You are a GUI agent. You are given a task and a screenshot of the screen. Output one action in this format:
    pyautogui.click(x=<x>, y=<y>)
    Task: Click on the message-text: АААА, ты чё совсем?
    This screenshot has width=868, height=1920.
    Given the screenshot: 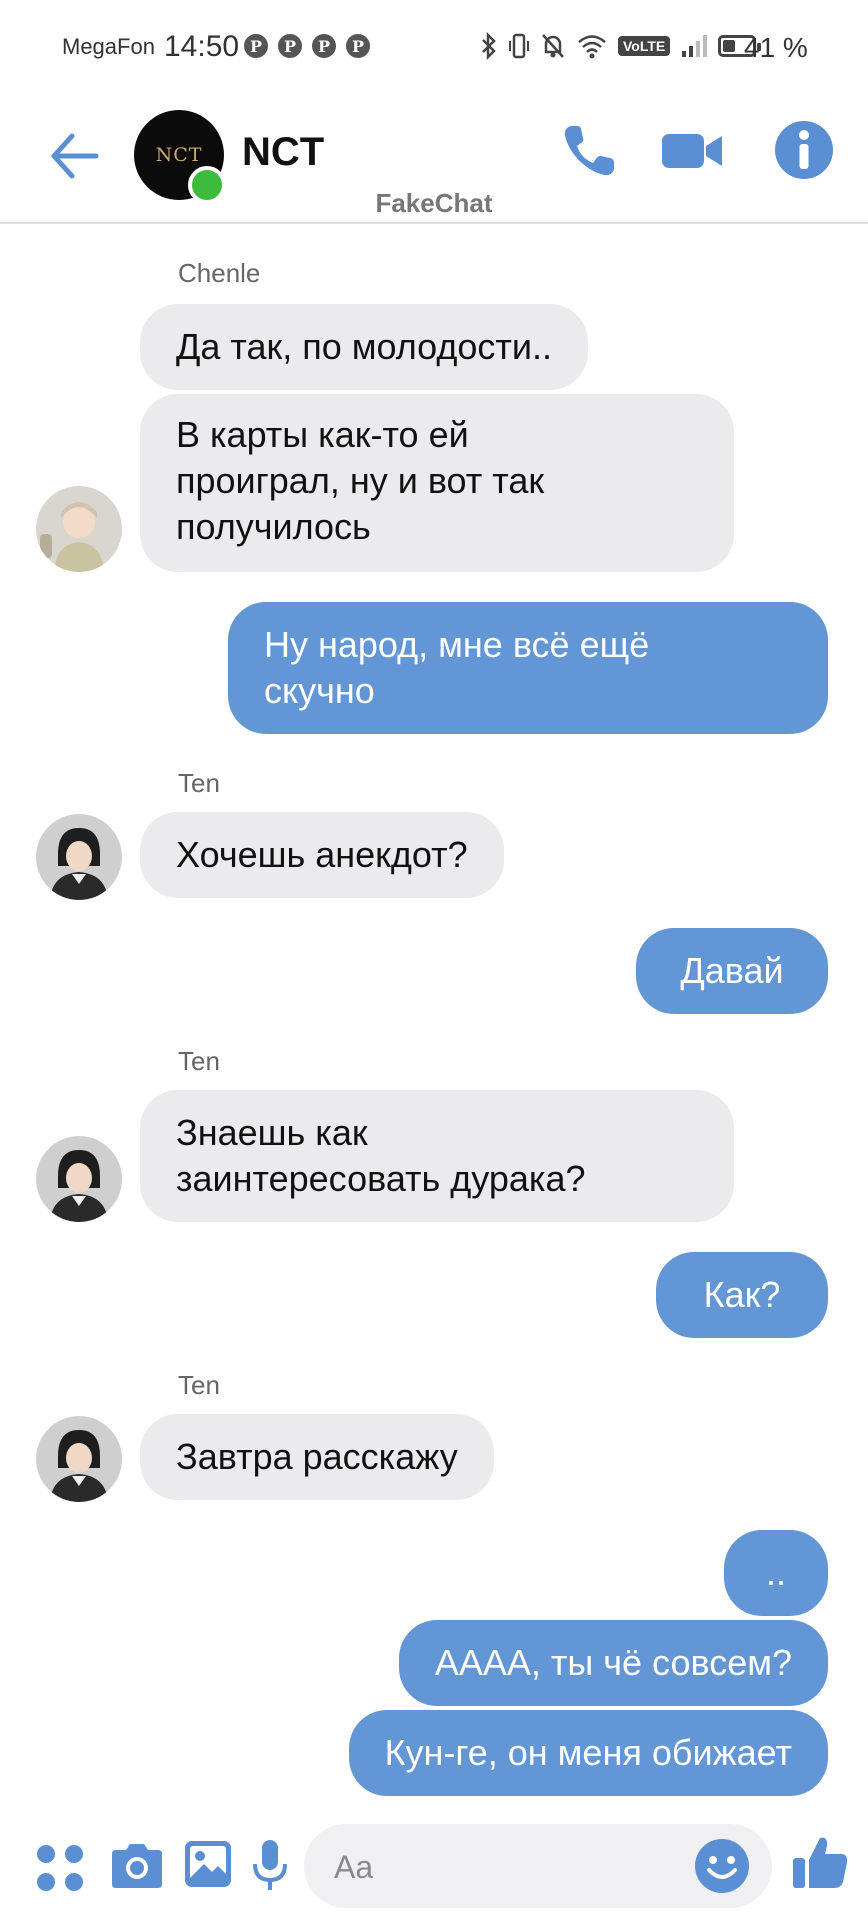 What is the action you would take?
    pyautogui.click(x=613, y=1662)
    